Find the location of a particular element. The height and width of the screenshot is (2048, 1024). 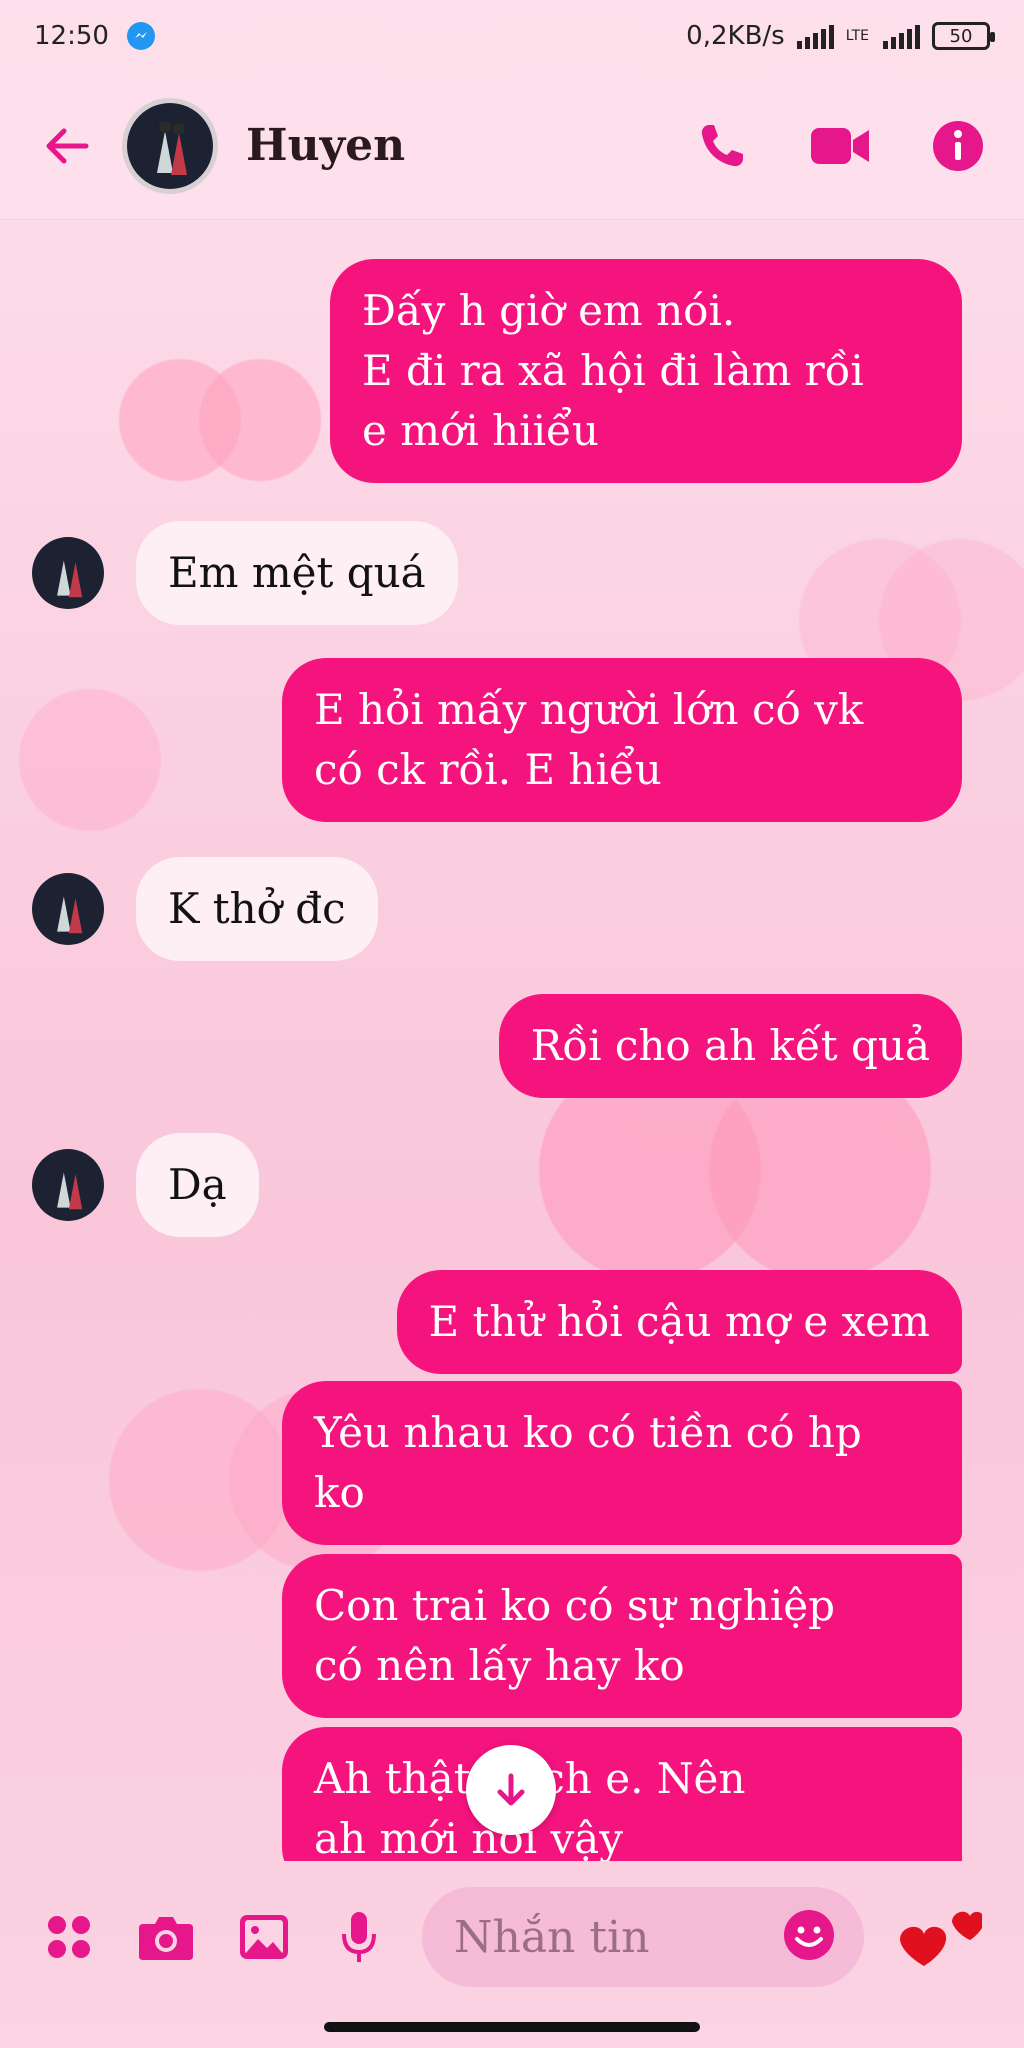

image-icon is located at coordinates (263, 1937).